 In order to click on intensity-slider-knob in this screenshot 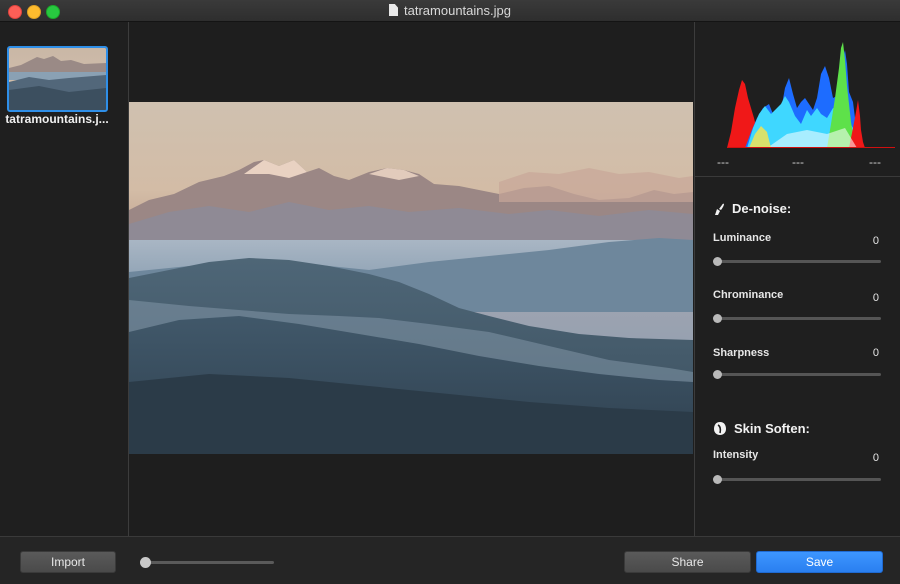, I will do `click(717, 479)`.